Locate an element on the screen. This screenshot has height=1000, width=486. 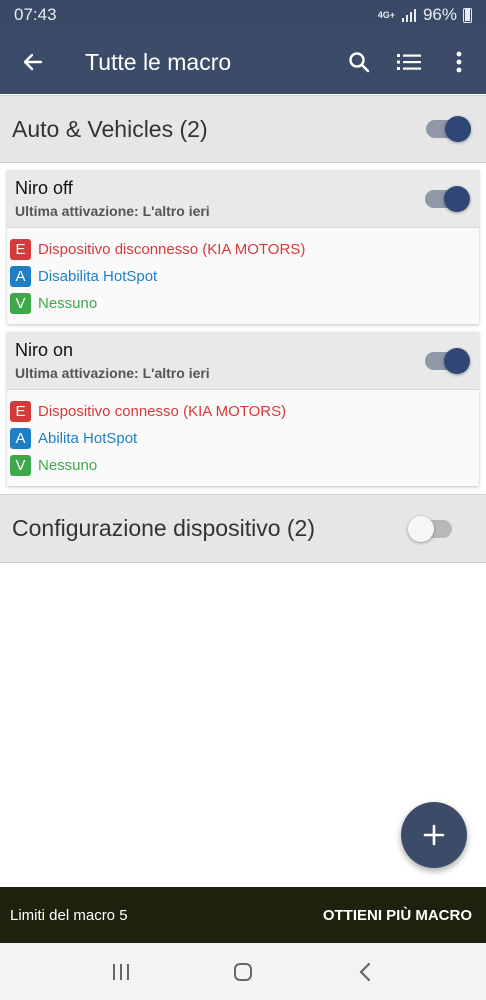
snackbar: Limiti del macro 5 OTTIENI PIÙ MACRO is located at coordinates (243, 915).